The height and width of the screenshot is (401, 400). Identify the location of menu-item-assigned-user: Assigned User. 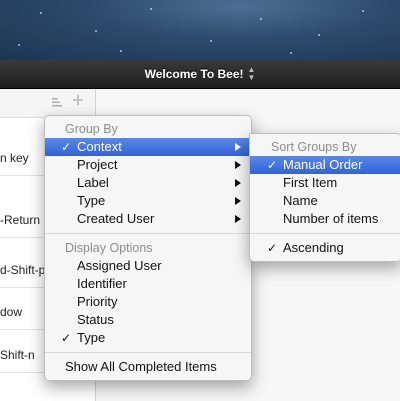
(148, 266).